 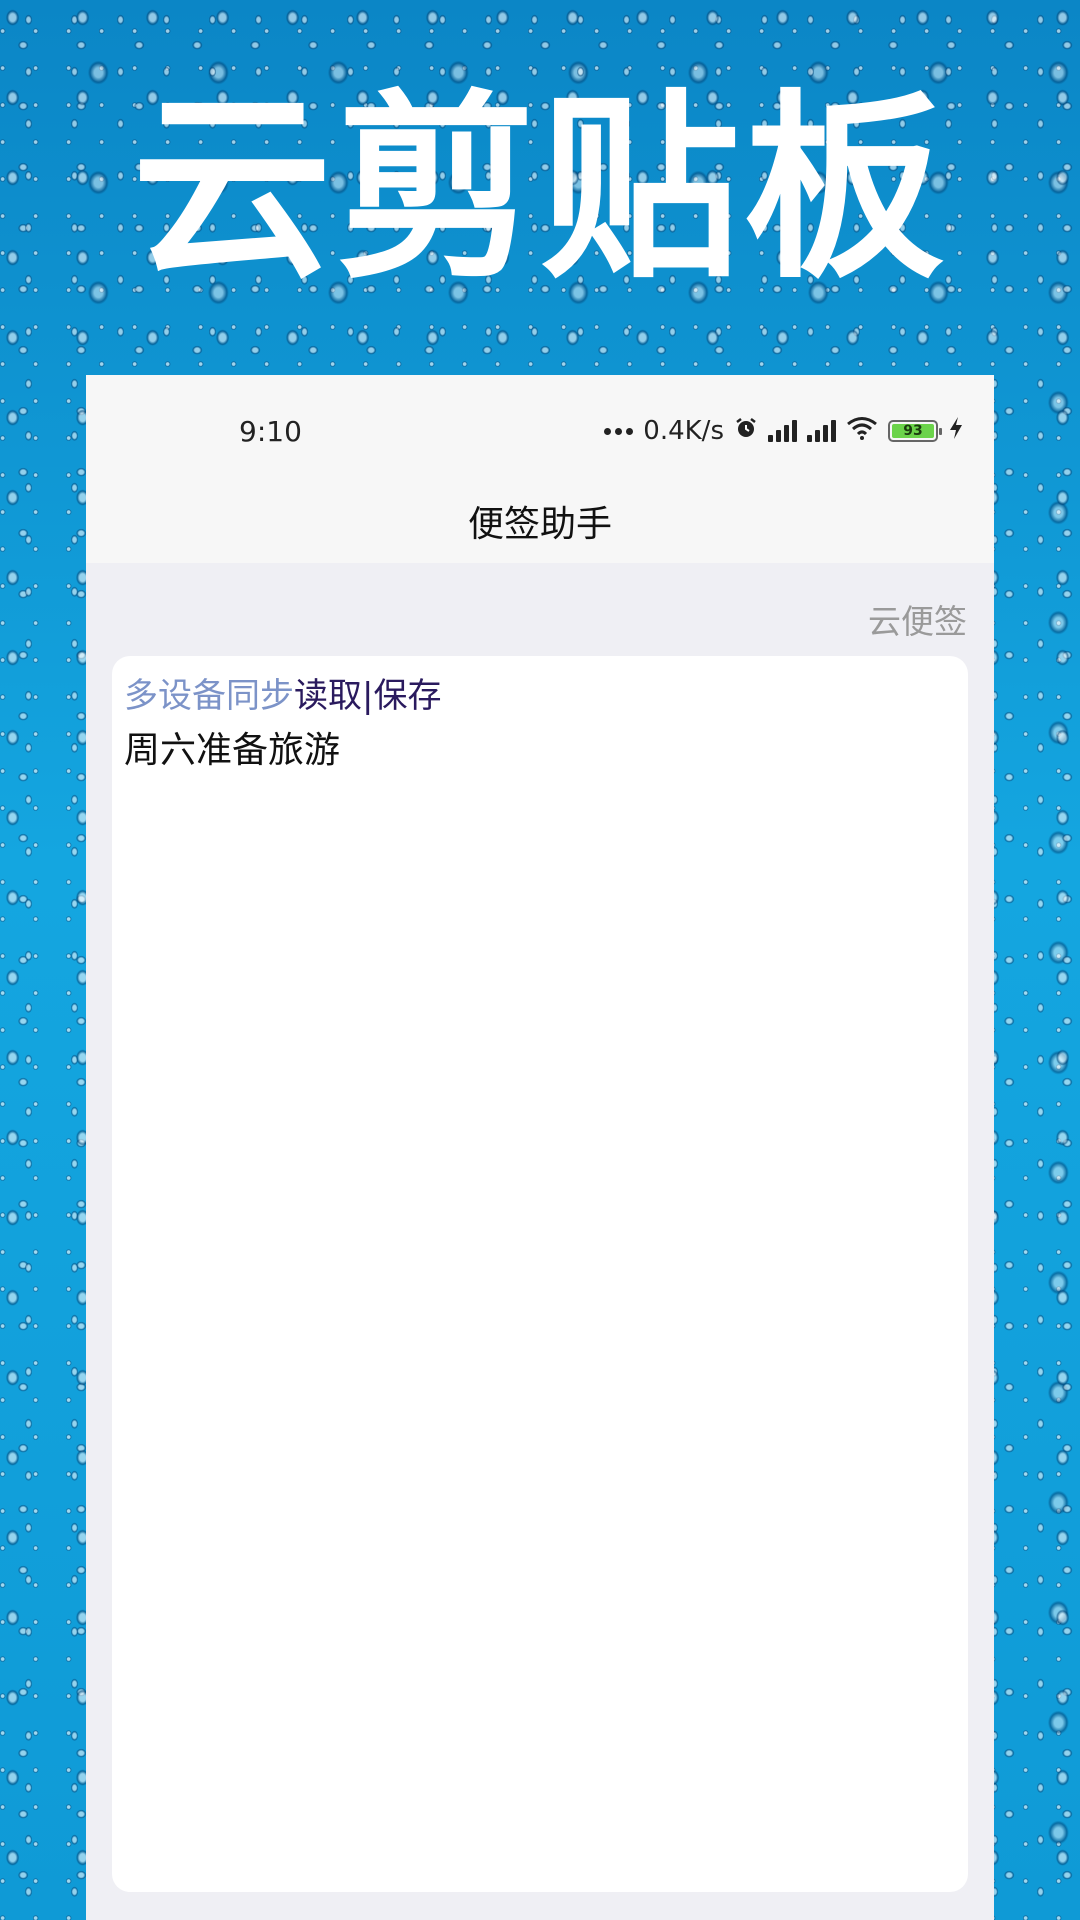 What do you see at coordinates (540, 430) in the screenshot?
I see `status-bar: 9:10 0.4K/s 93` at bounding box center [540, 430].